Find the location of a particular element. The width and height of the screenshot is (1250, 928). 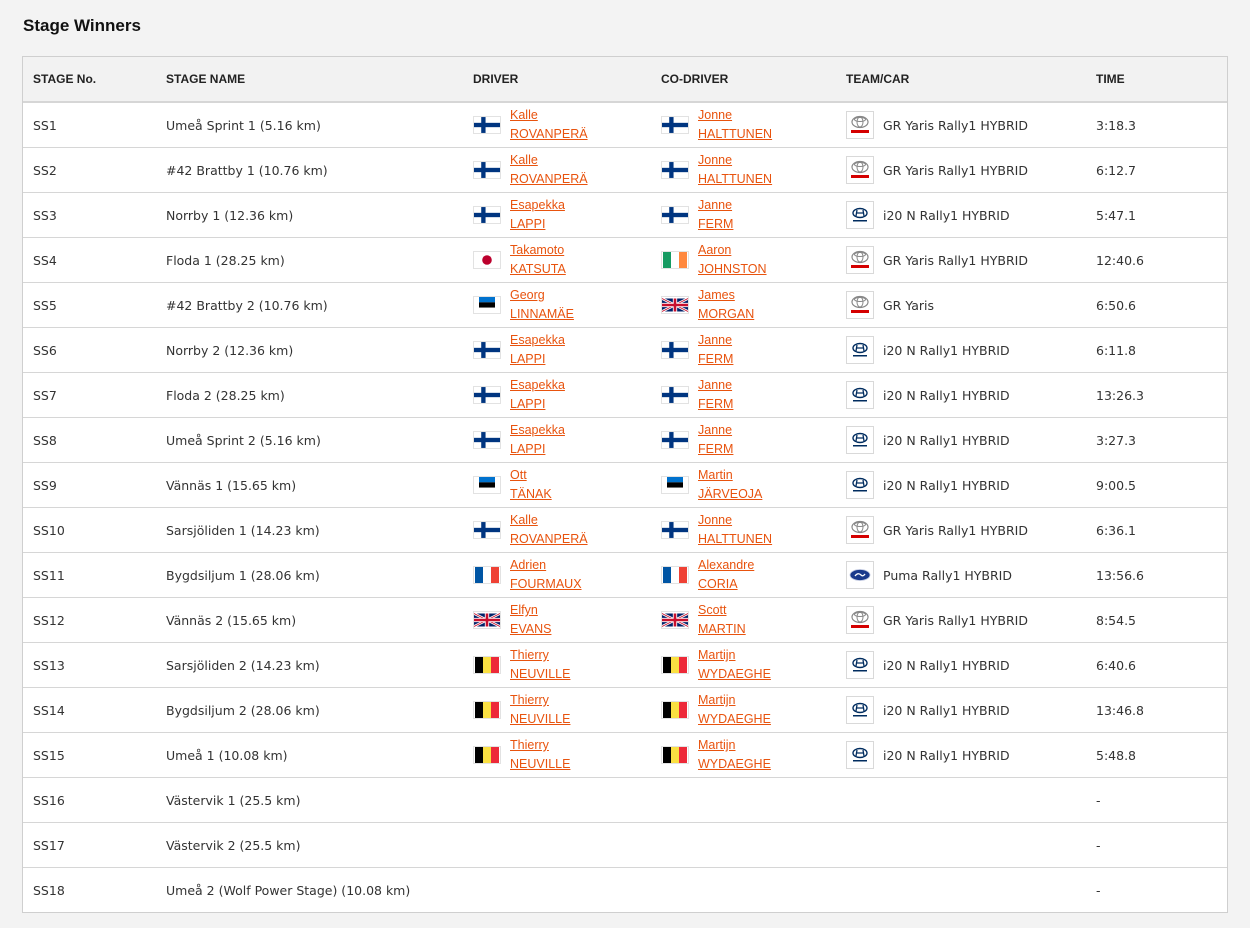

finland-flag-icon is located at coordinates (487, 530).